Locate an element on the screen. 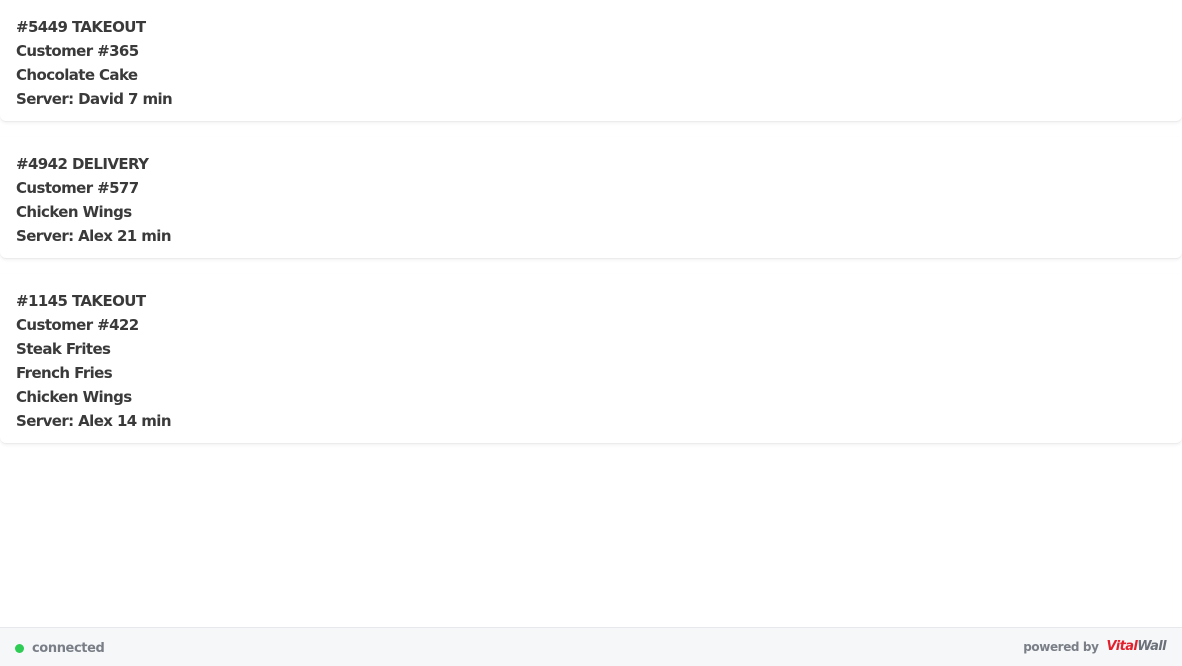  footer-bar: connected powered by VitalWall is located at coordinates (591, 646).